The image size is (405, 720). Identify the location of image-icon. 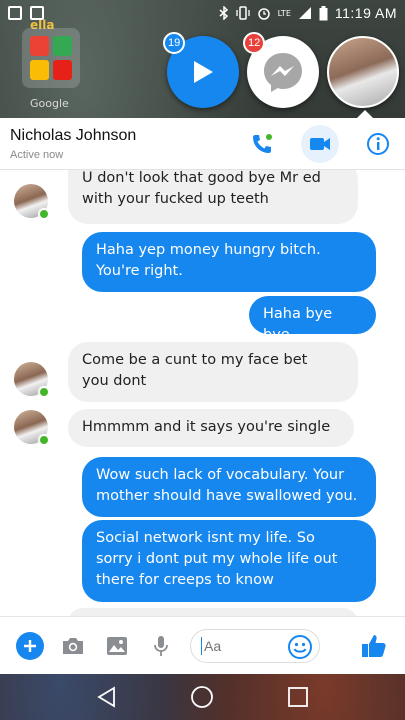
(117, 645).